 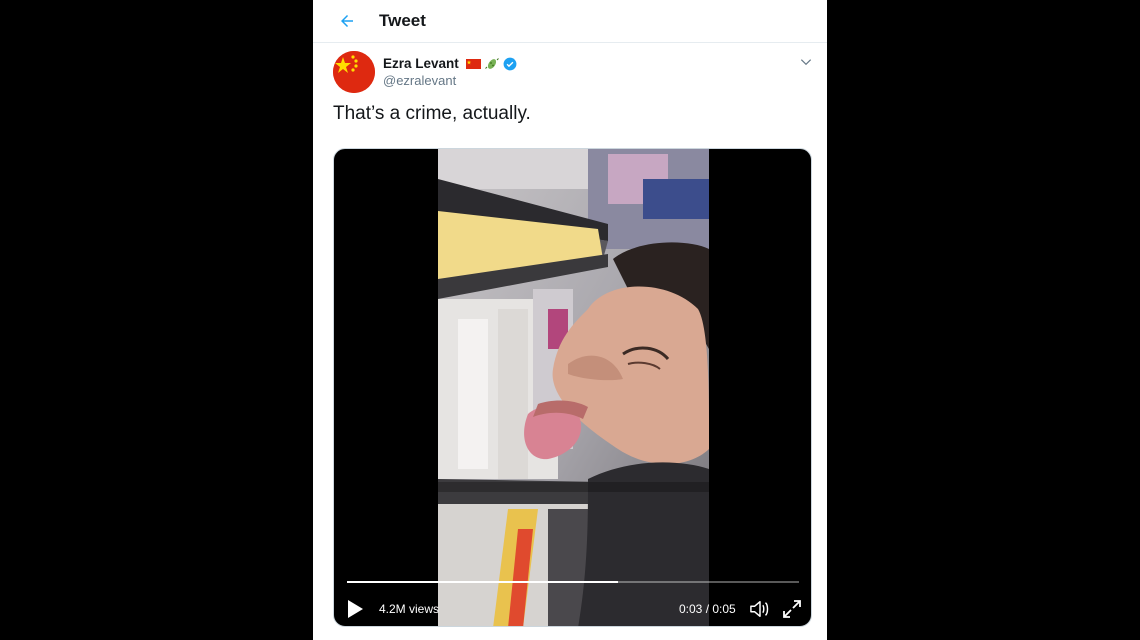 I want to click on video-time: 0:03 / 0:05, so click(x=707, y=609).